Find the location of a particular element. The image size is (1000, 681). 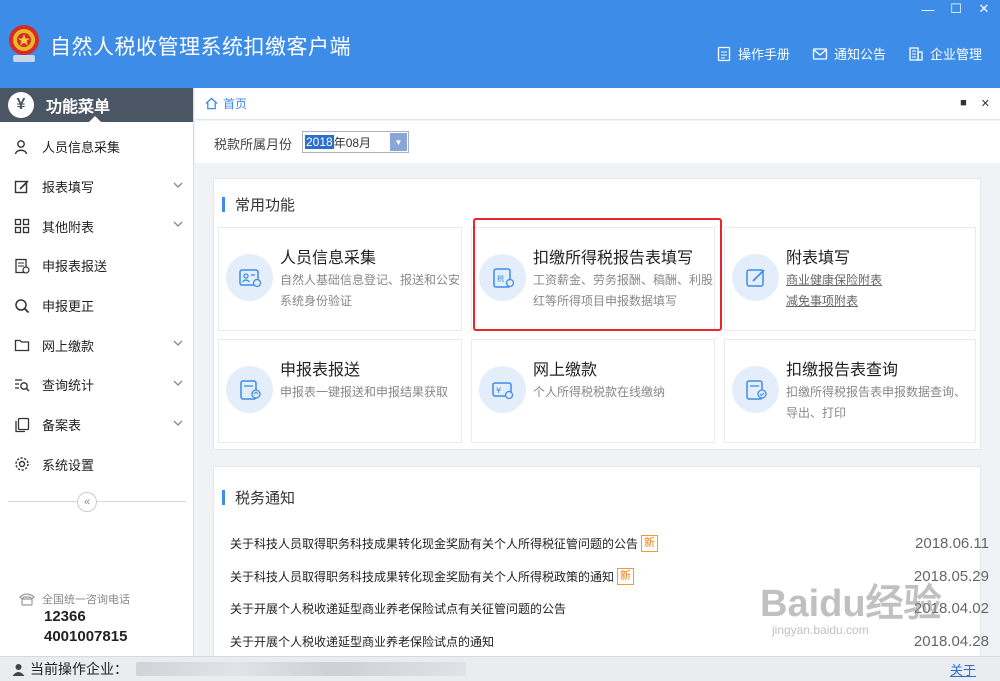

hotline: 全国统一咨询电话 12366 4001007815 is located at coordinates (74, 619).